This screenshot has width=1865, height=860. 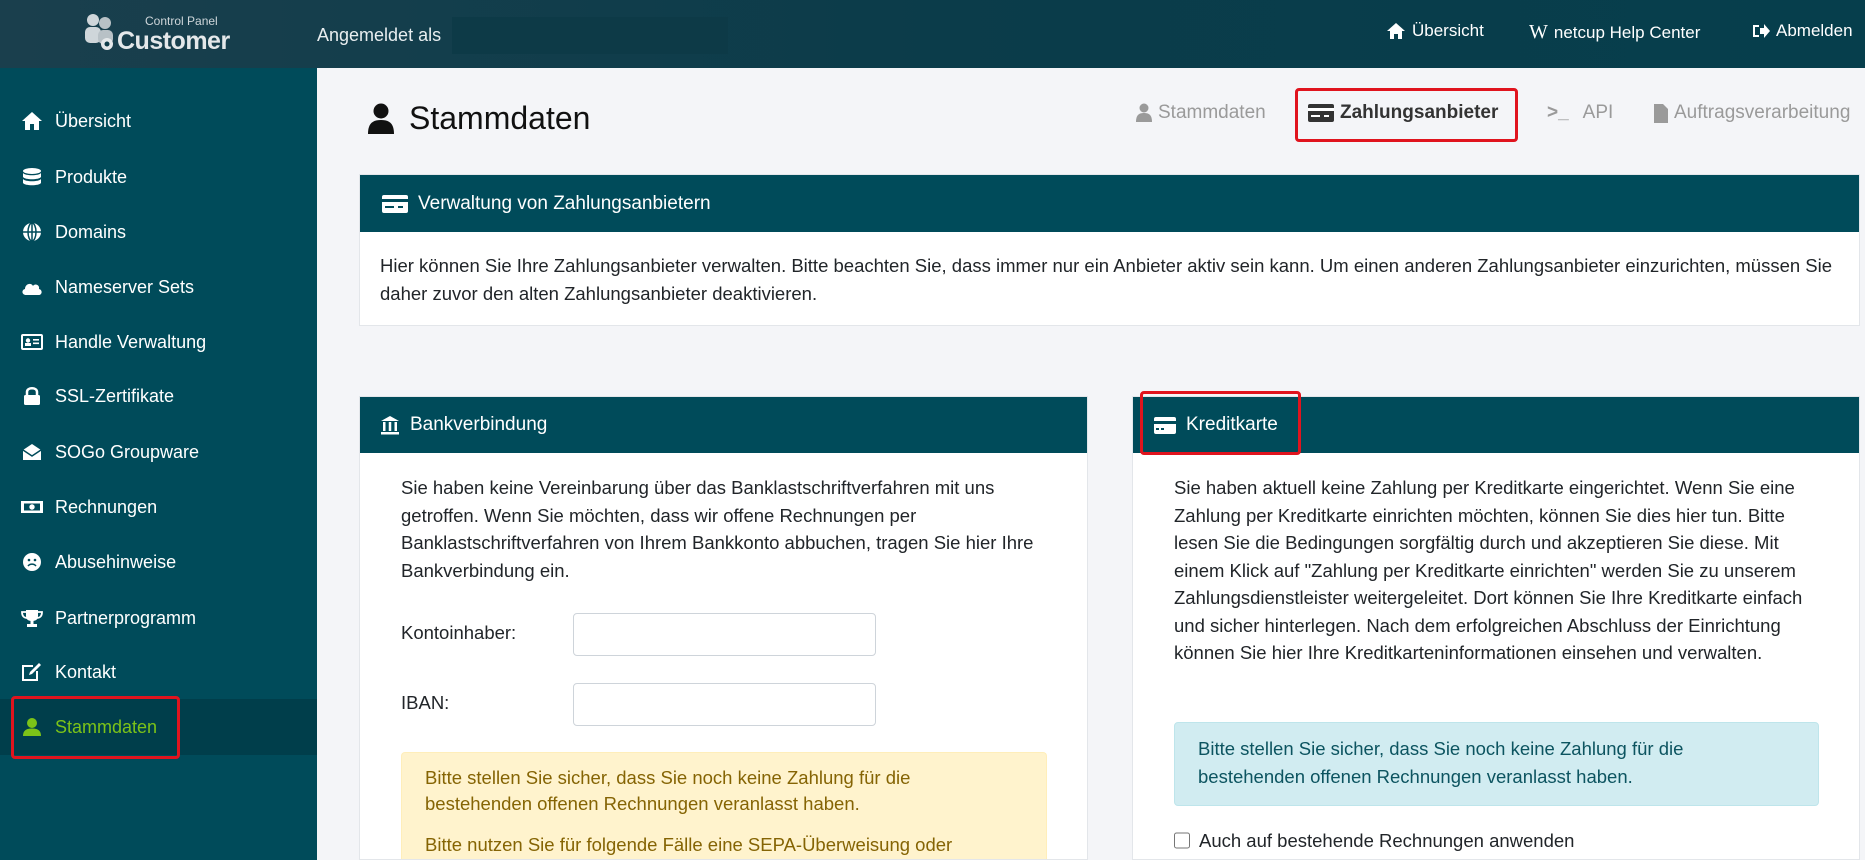 I want to click on wiki-icon: W, so click(x=1538, y=32).